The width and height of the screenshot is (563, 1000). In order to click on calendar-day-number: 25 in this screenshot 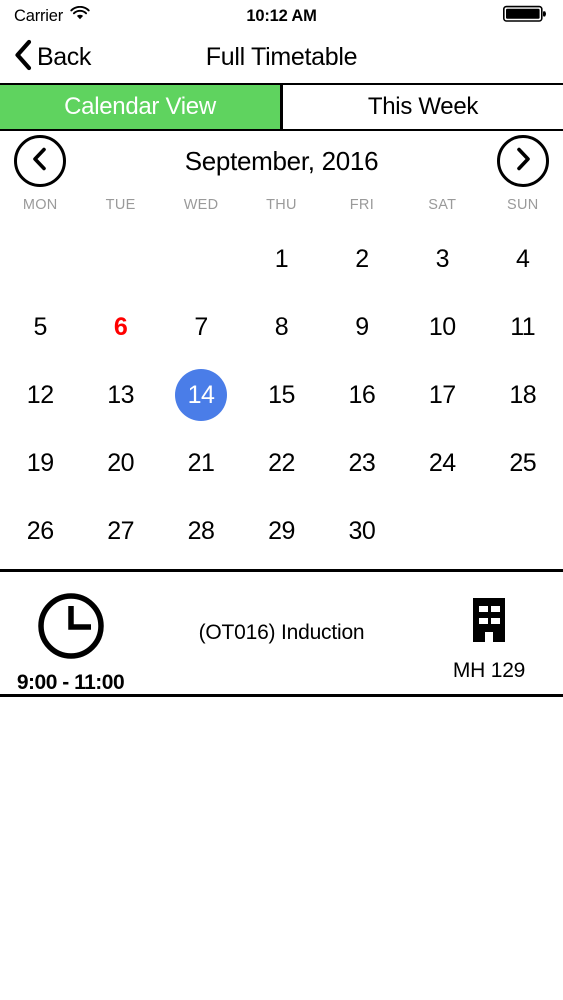, I will do `click(523, 462)`.